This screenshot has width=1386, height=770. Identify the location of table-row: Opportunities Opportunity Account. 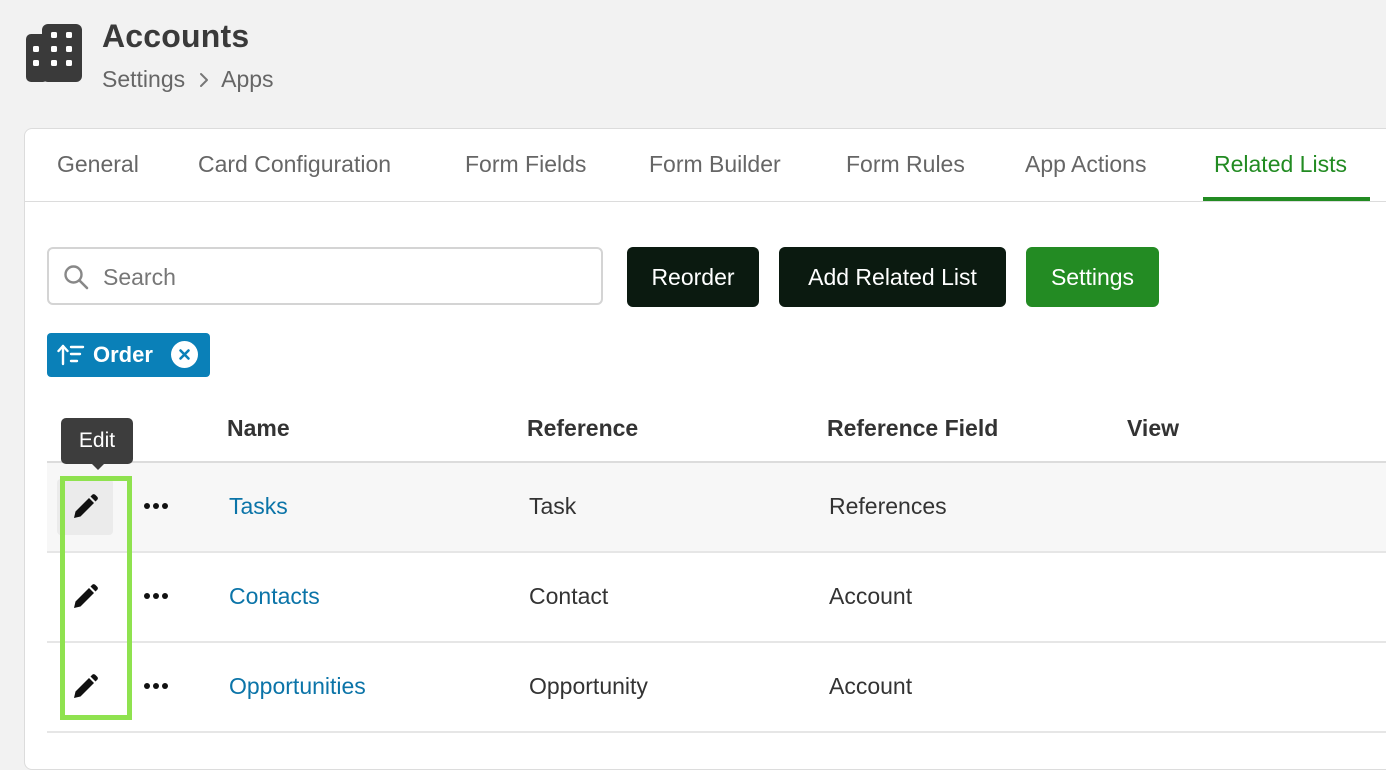
(716, 688).